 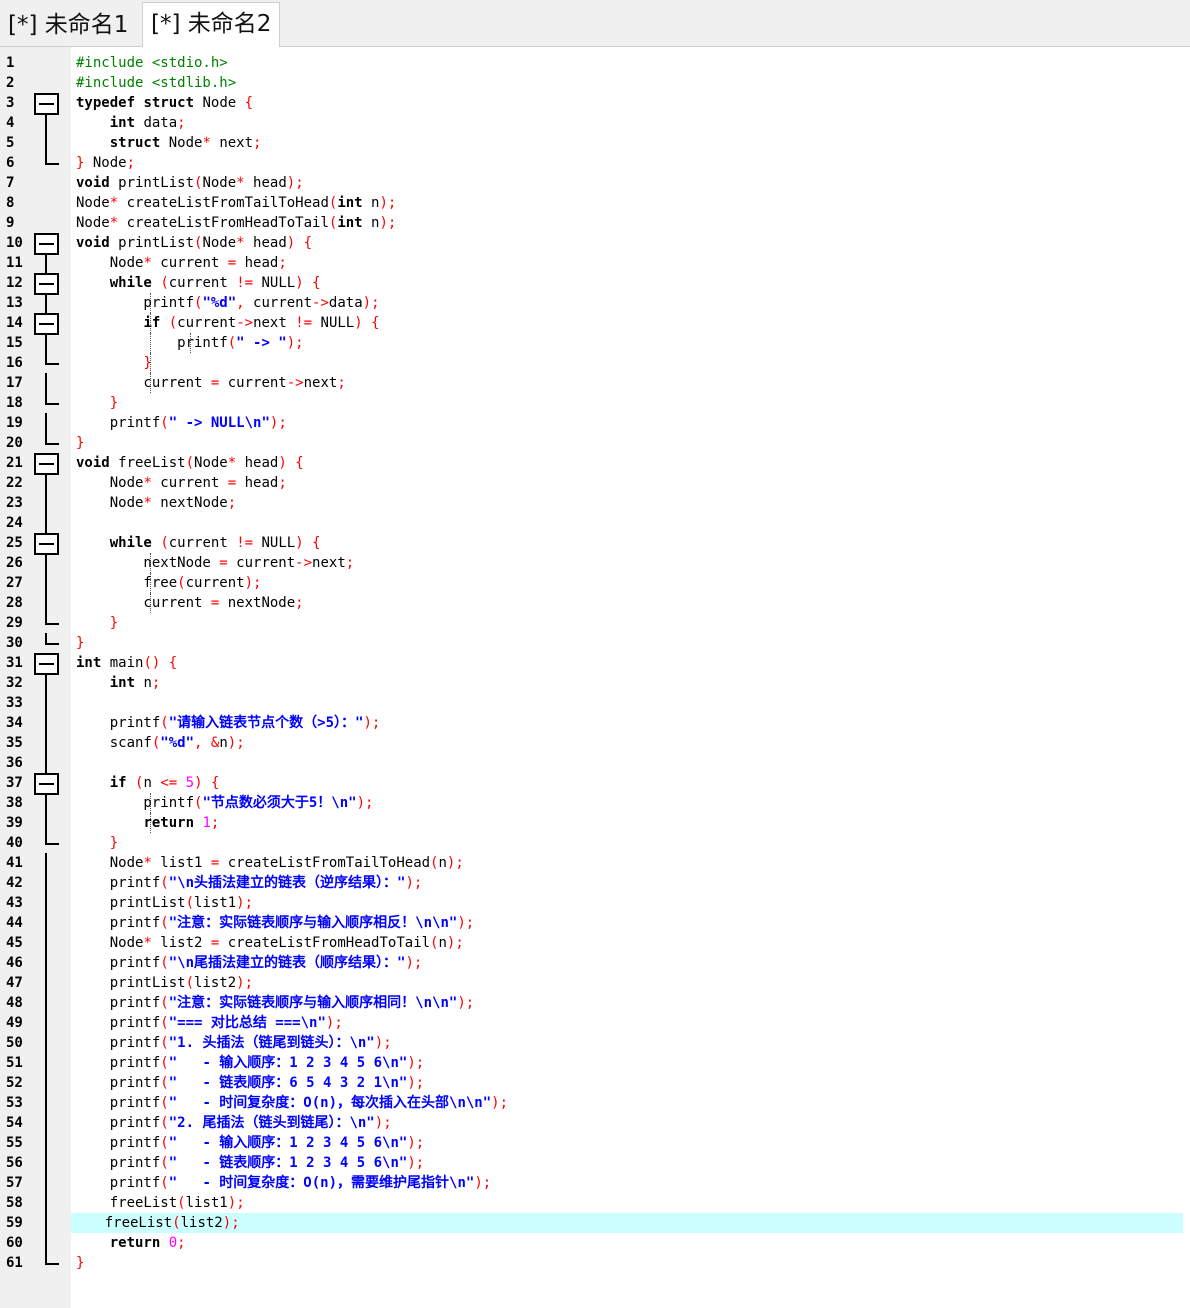 What do you see at coordinates (595, 1143) in the screenshot?
I see `code-line: 55 printf(" - 输入顺序：1 2 3 4 5 6\n");` at bounding box center [595, 1143].